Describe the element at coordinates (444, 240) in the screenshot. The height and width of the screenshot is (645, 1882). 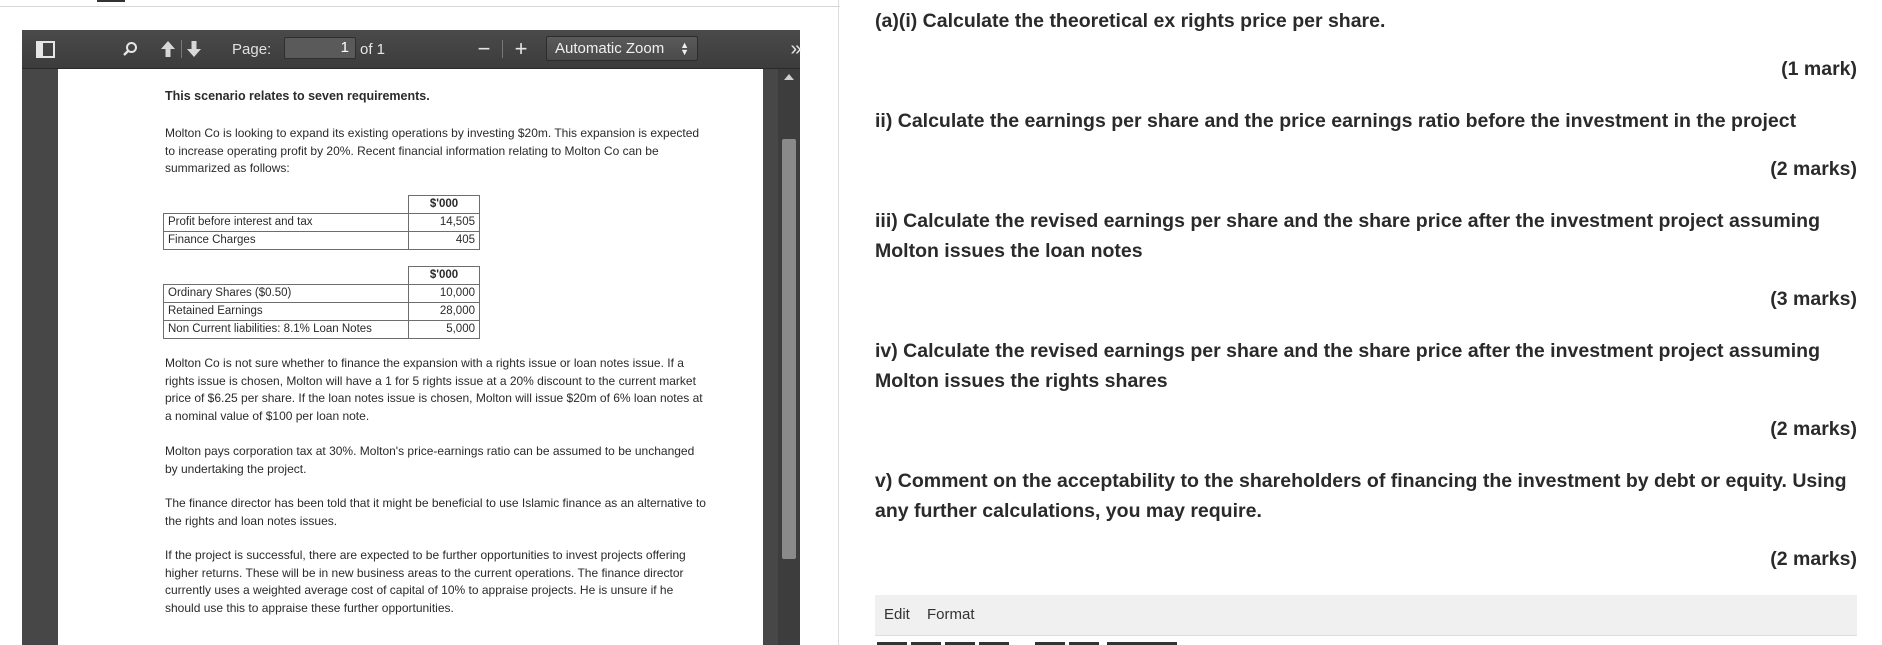
I see `table-cell-value: 405` at that location.